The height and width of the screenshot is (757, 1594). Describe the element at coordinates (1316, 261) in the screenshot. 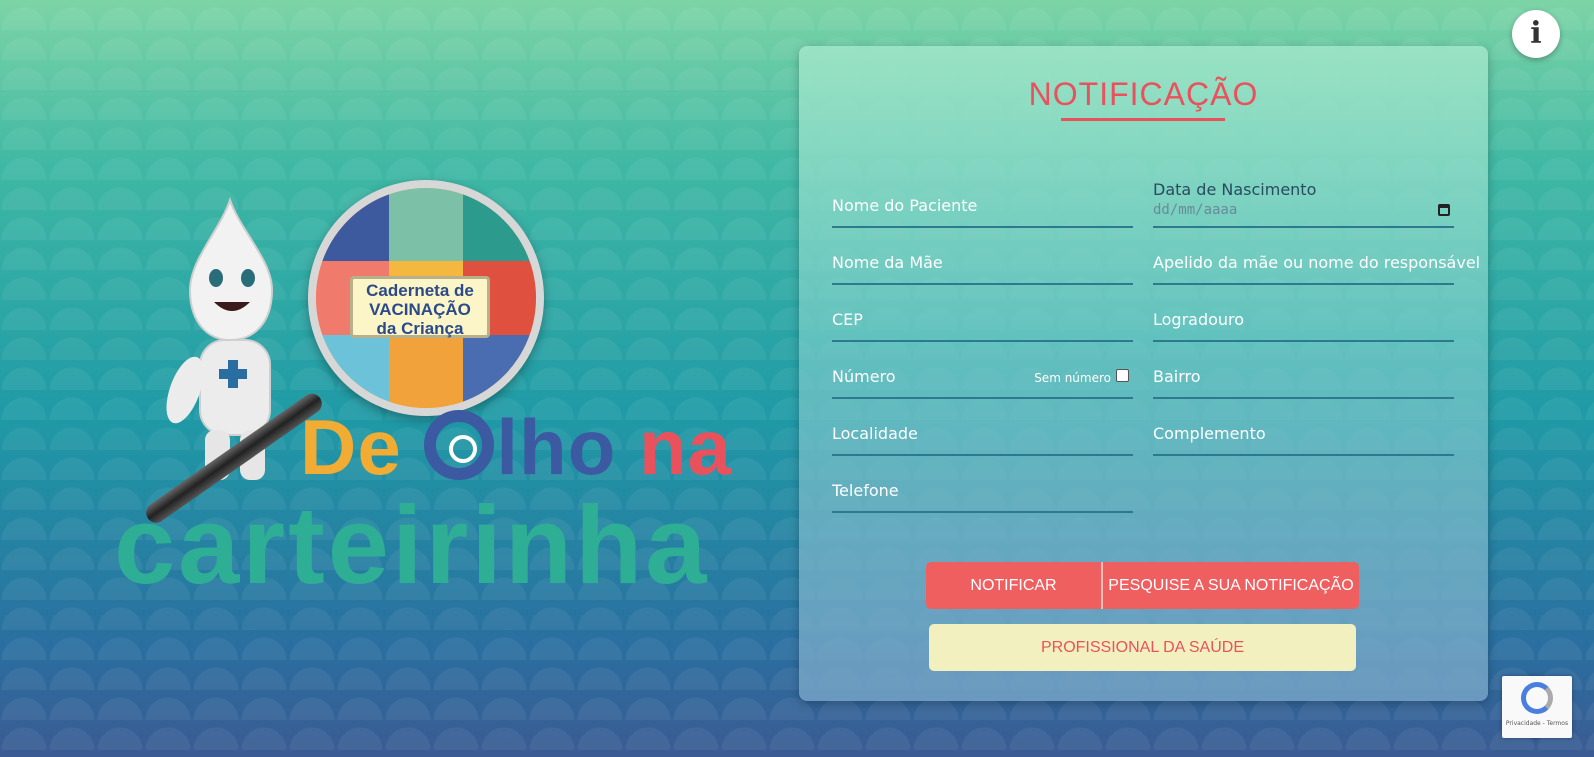

I see `apelido-mae-field: Apelido da mãe ou nome do responsável` at that location.